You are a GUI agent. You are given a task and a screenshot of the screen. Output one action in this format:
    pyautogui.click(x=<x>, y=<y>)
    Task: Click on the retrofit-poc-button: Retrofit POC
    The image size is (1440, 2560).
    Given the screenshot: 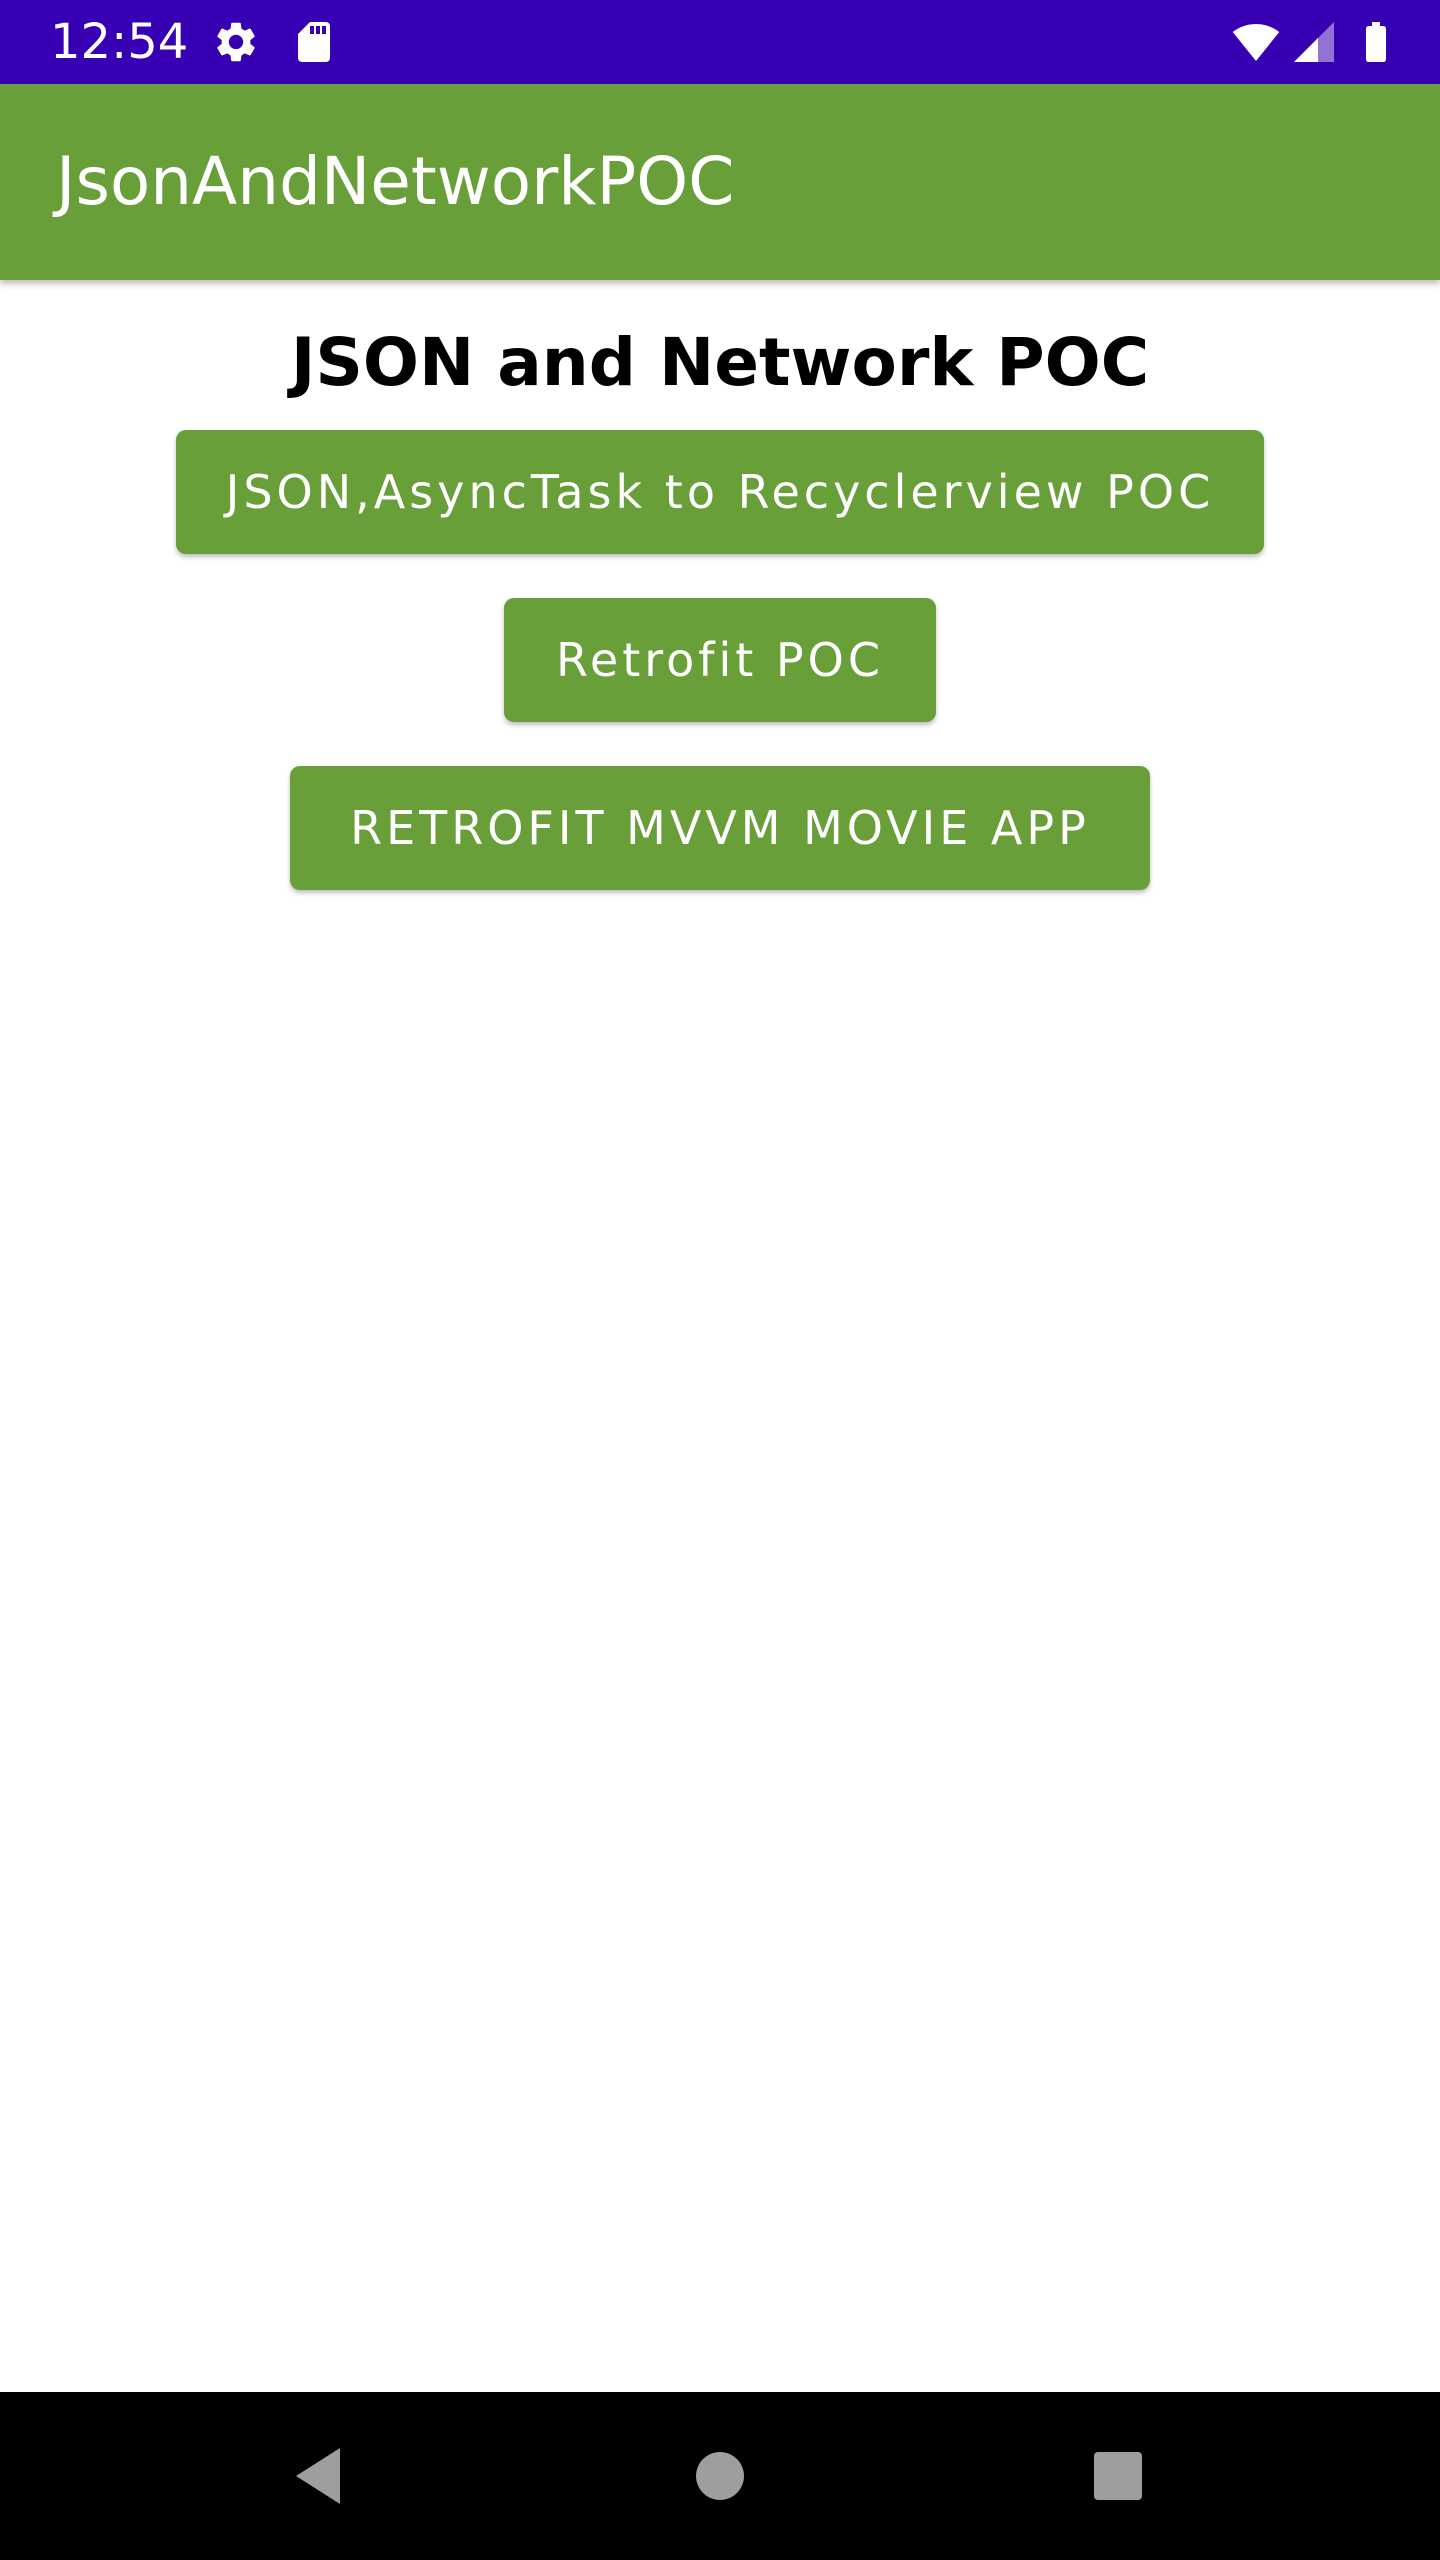 What is the action you would take?
    pyautogui.click(x=720, y=660)
    